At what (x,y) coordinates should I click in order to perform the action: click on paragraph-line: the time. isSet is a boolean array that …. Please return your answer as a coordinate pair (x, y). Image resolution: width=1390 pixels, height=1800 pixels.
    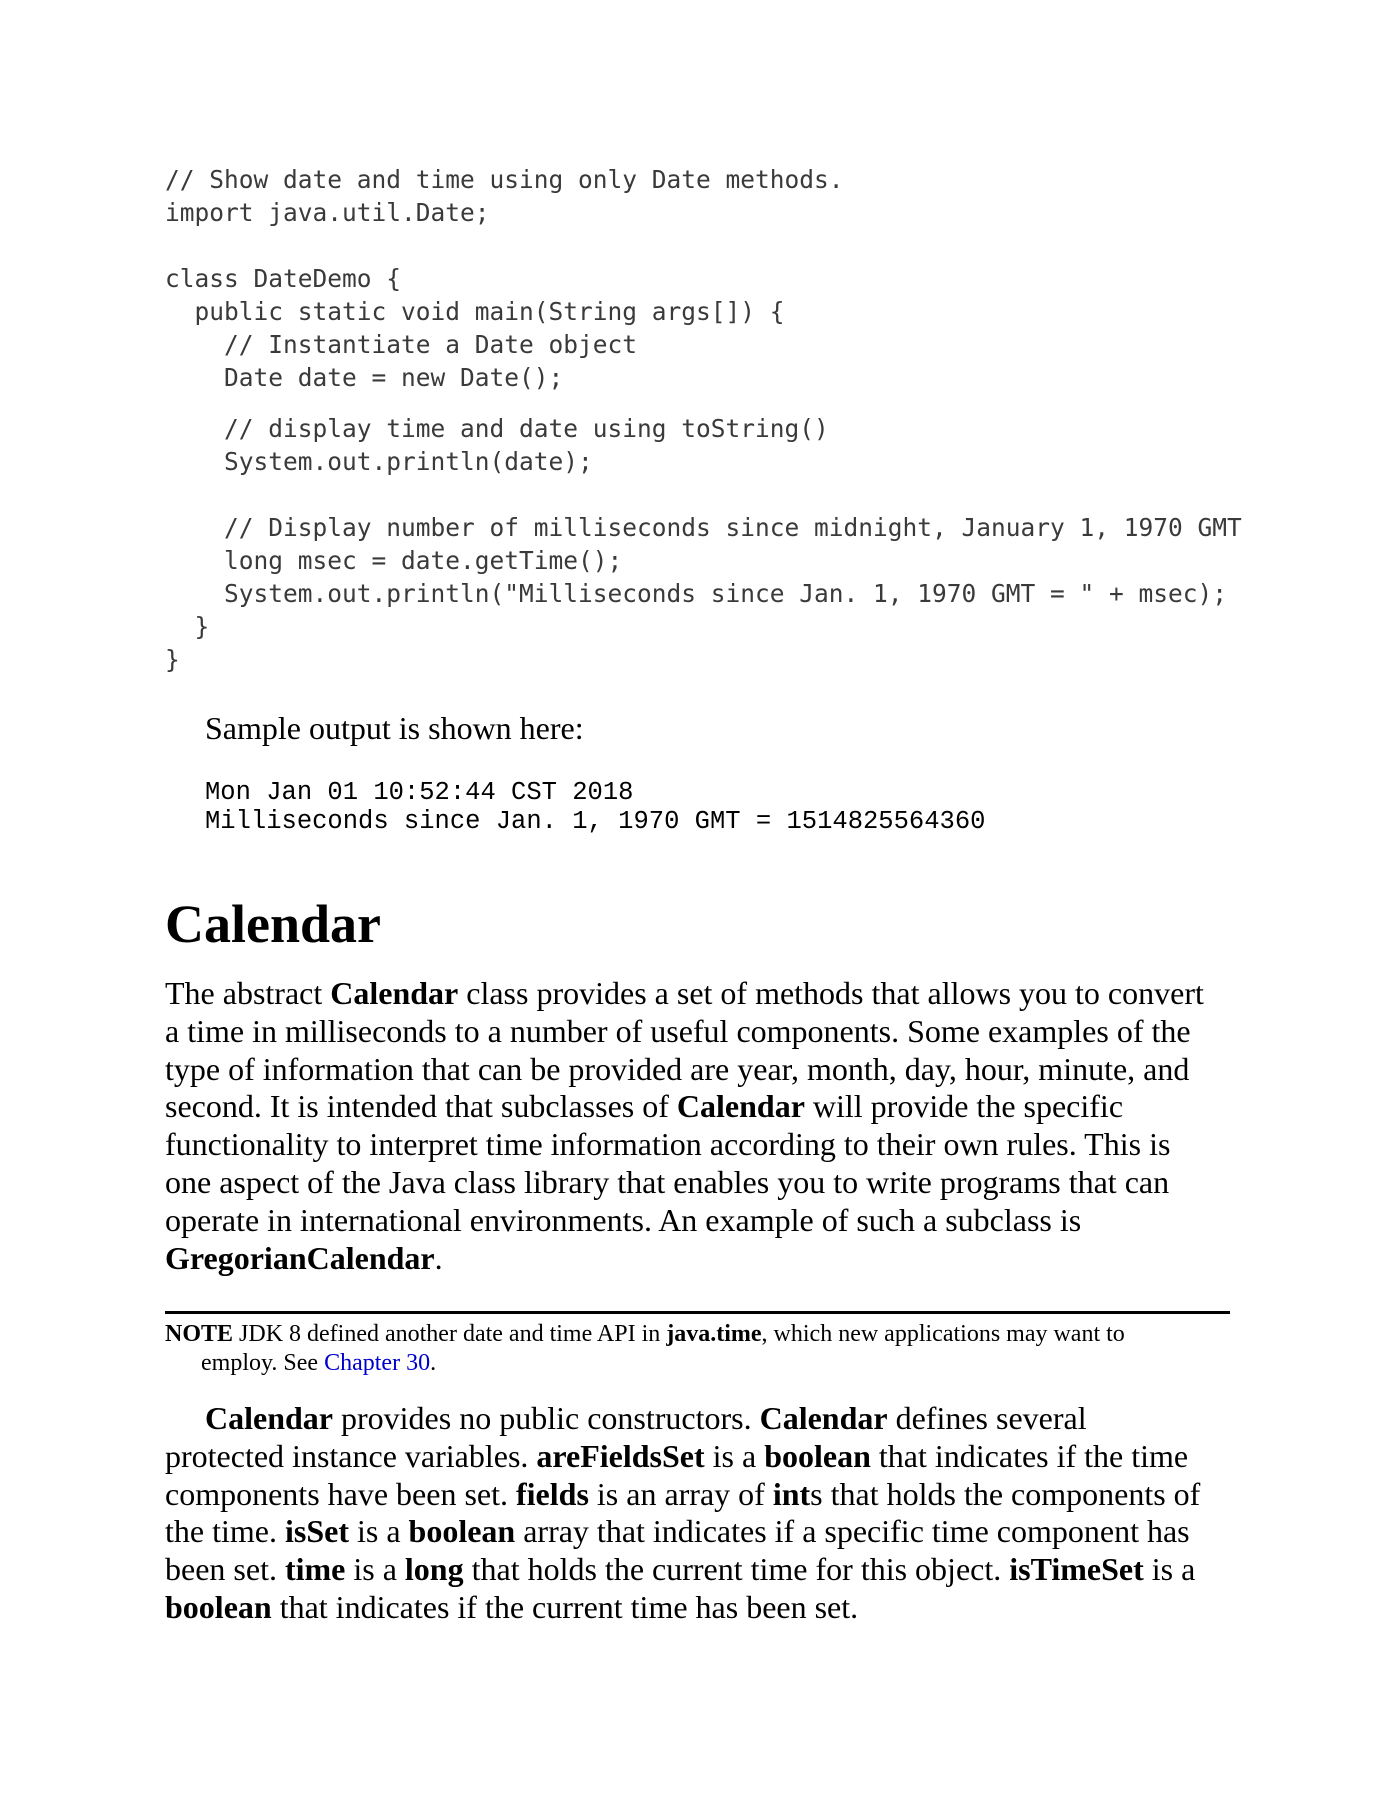
    Looking at the image, I should click on (705, 1532).